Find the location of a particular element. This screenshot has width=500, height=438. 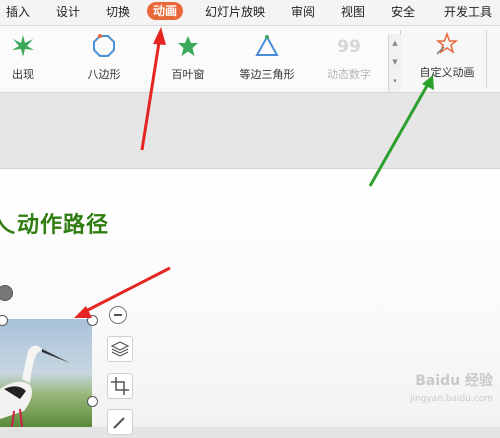

red-arrow-to-image is located at coordinates (122, 292).